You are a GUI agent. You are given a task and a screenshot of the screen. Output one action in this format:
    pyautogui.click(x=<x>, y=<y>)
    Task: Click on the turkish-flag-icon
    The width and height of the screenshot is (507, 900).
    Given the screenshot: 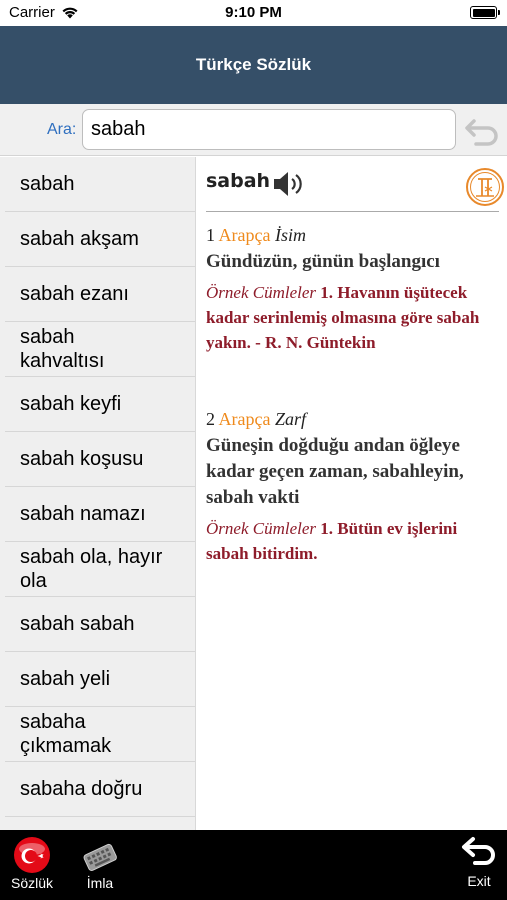 What is the action you would take?
    pyautogui.click(x=32, y=855)
    